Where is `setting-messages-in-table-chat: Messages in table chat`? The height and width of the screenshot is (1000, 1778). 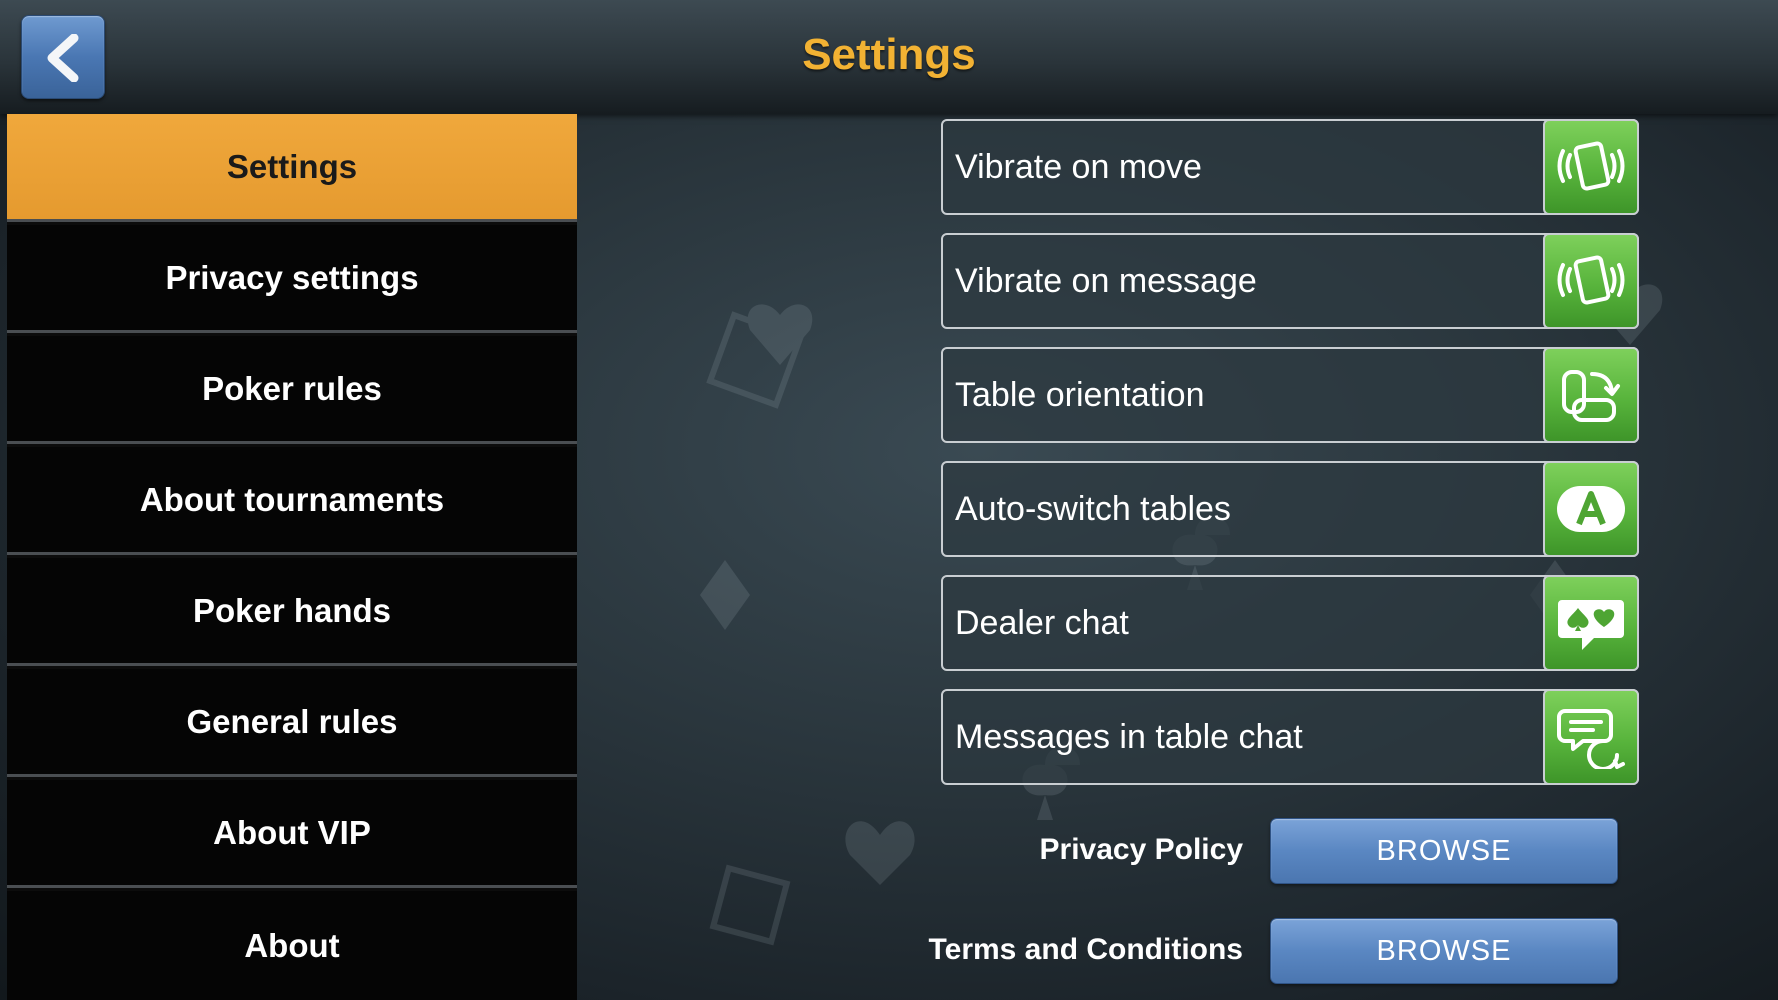 setting-messages-in-table-chat: Messages in table chat is located at coordinates (1290, 737).